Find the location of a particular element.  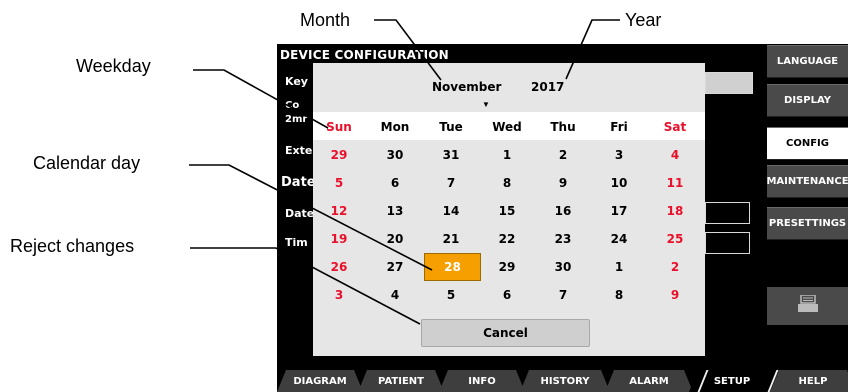

background-heading: Date is located at coordinates (298, 182).